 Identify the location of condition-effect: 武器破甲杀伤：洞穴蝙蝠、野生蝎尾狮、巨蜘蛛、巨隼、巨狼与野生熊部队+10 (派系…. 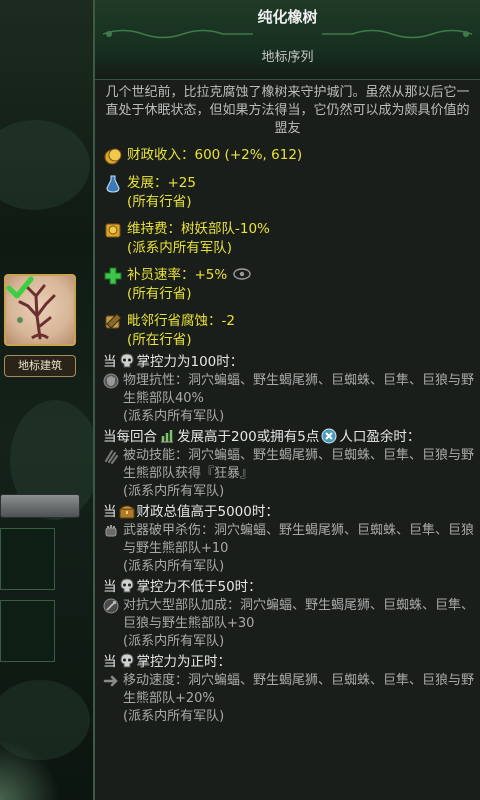
(287, 549).